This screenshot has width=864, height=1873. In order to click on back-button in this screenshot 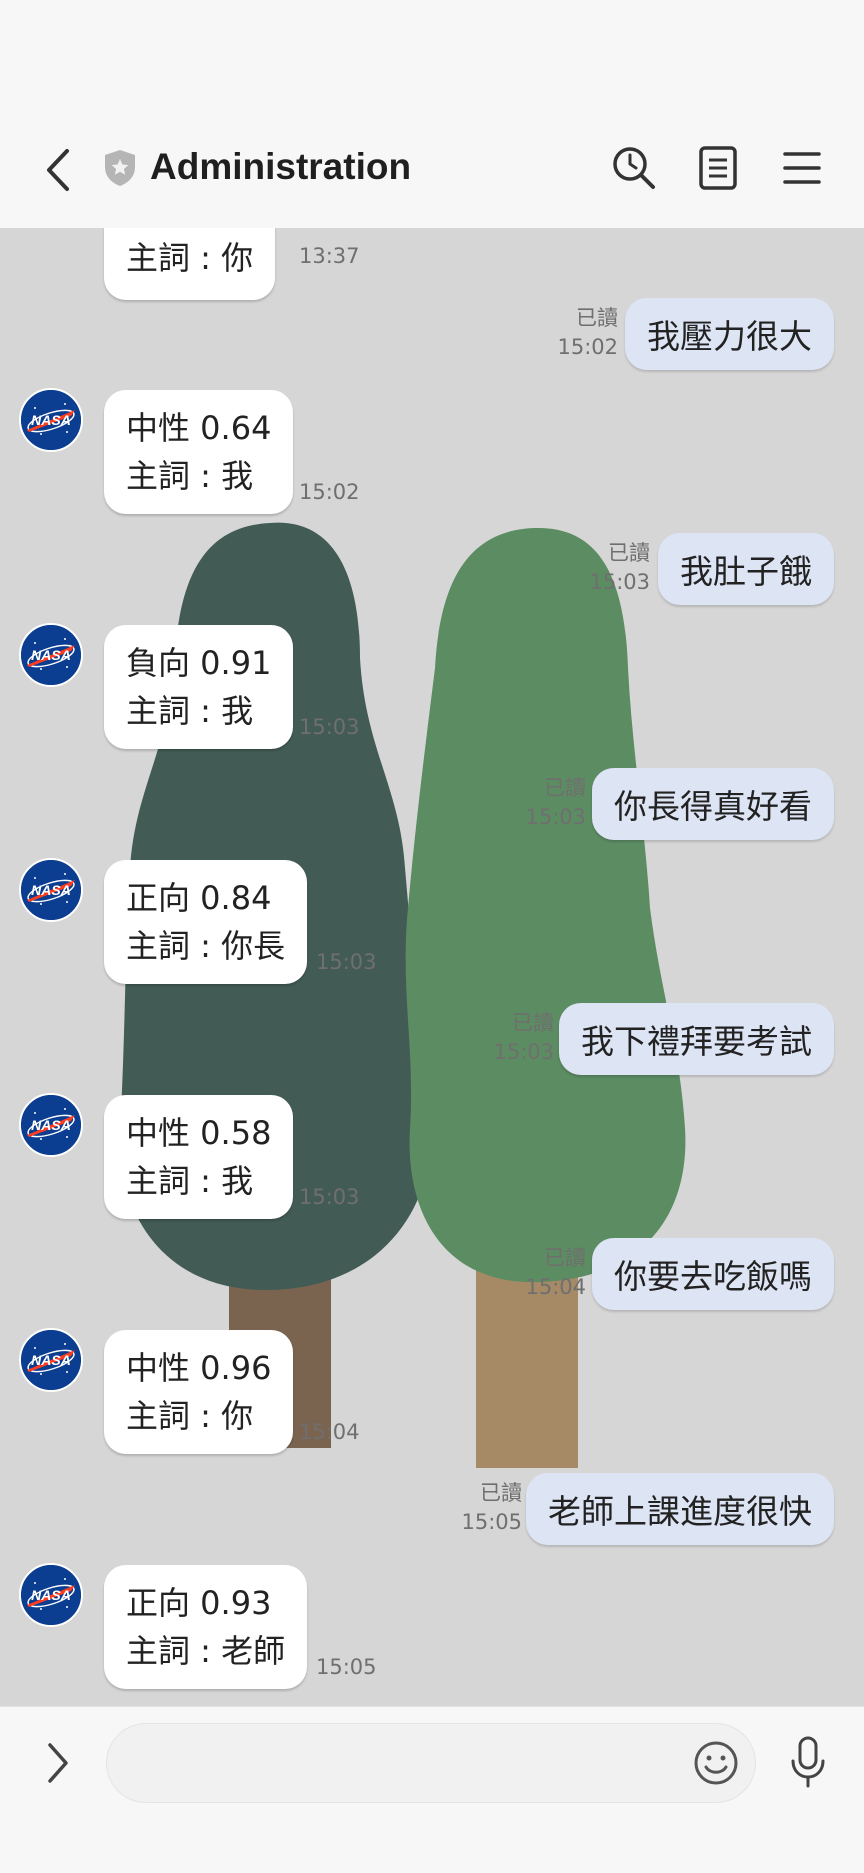, I will do `click(58, 170)`.